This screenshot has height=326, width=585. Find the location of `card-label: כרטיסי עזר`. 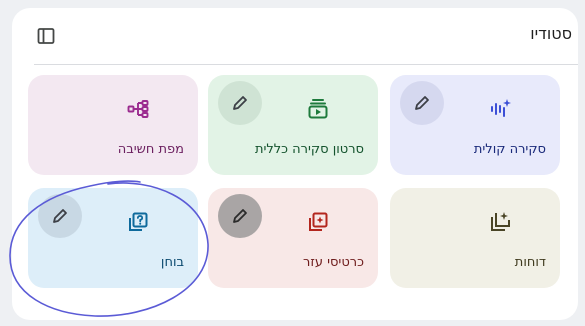

card-label: כרטיסי עזר is located at coordinates (333, 262).